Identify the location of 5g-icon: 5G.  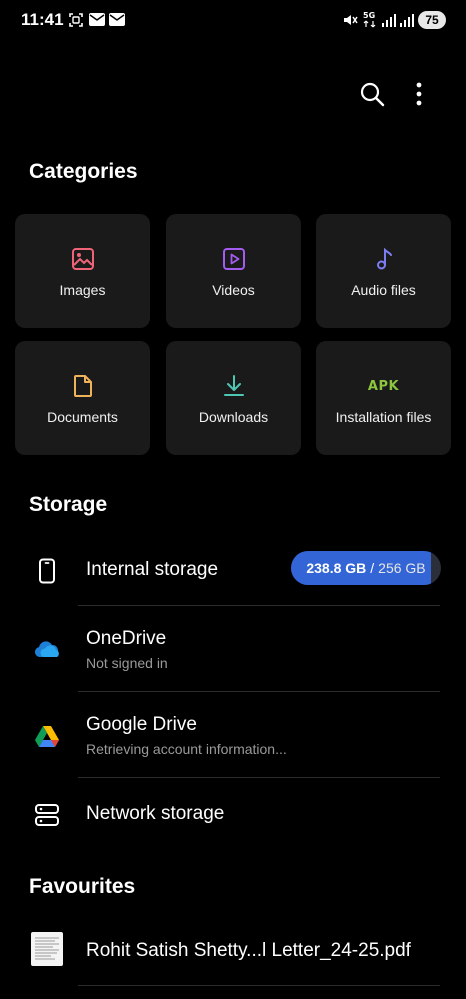
(370, 21).